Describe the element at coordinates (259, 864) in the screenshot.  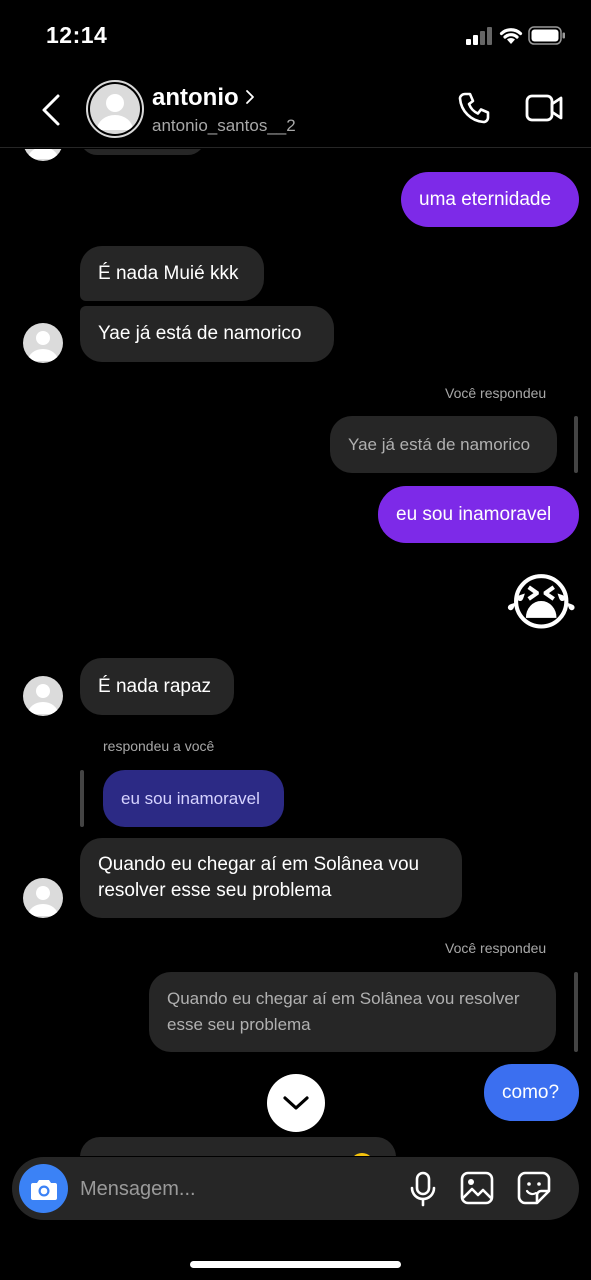
I see `message-text-line: Quando eu chegar aí em Solânea vou` at that location.